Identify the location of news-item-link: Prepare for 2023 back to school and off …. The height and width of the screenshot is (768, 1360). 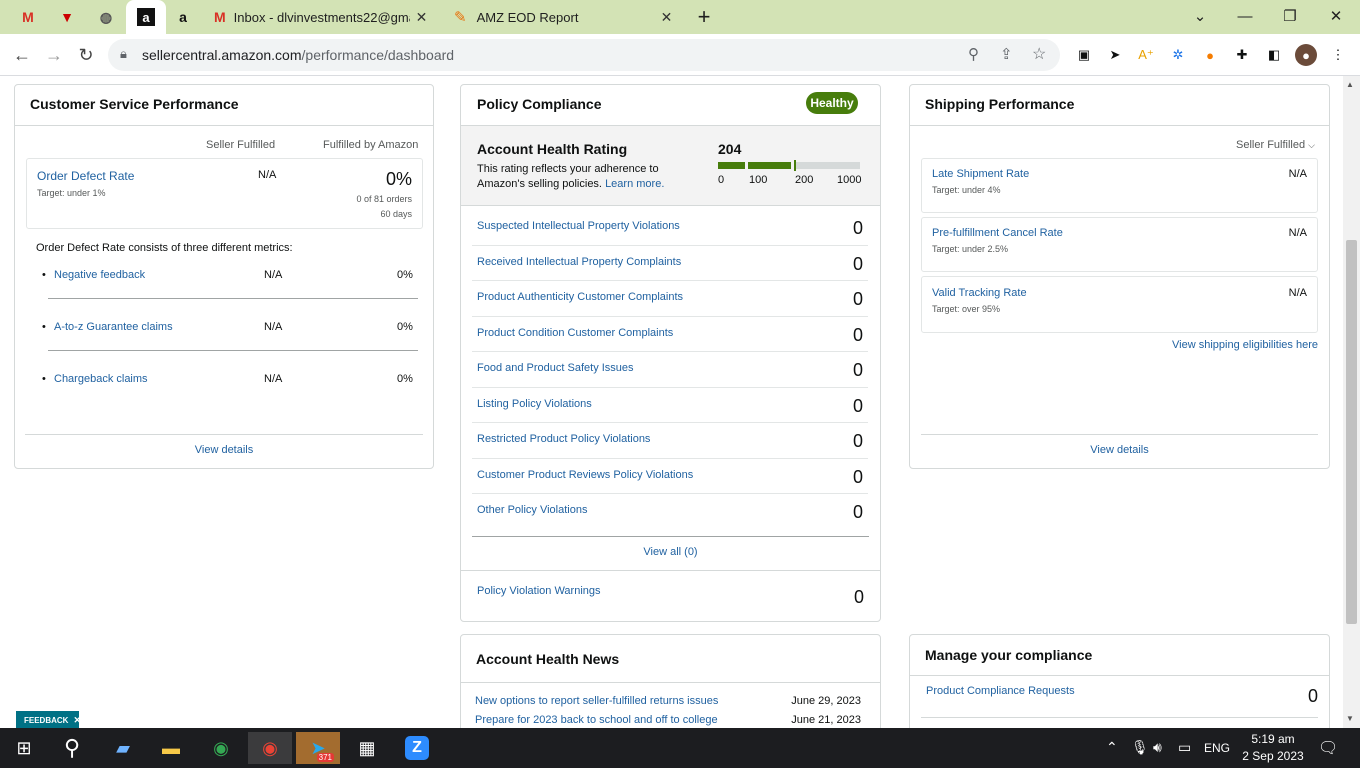
(596, 720).